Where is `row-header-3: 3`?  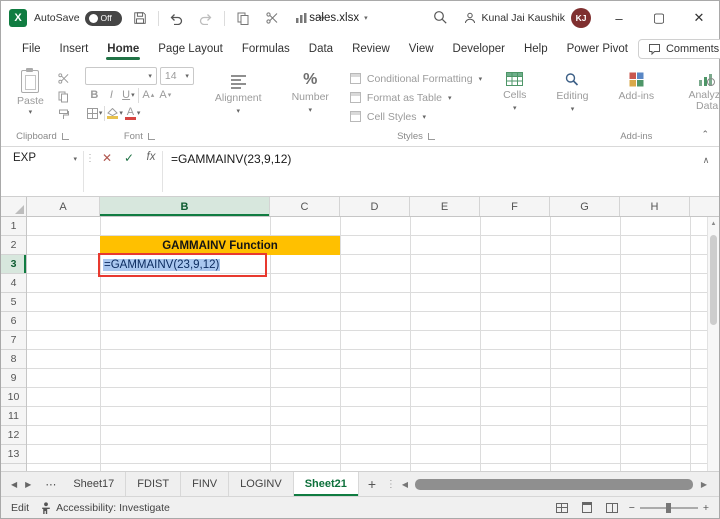 row-header-3: 3 is located at coordinates (13, 264).